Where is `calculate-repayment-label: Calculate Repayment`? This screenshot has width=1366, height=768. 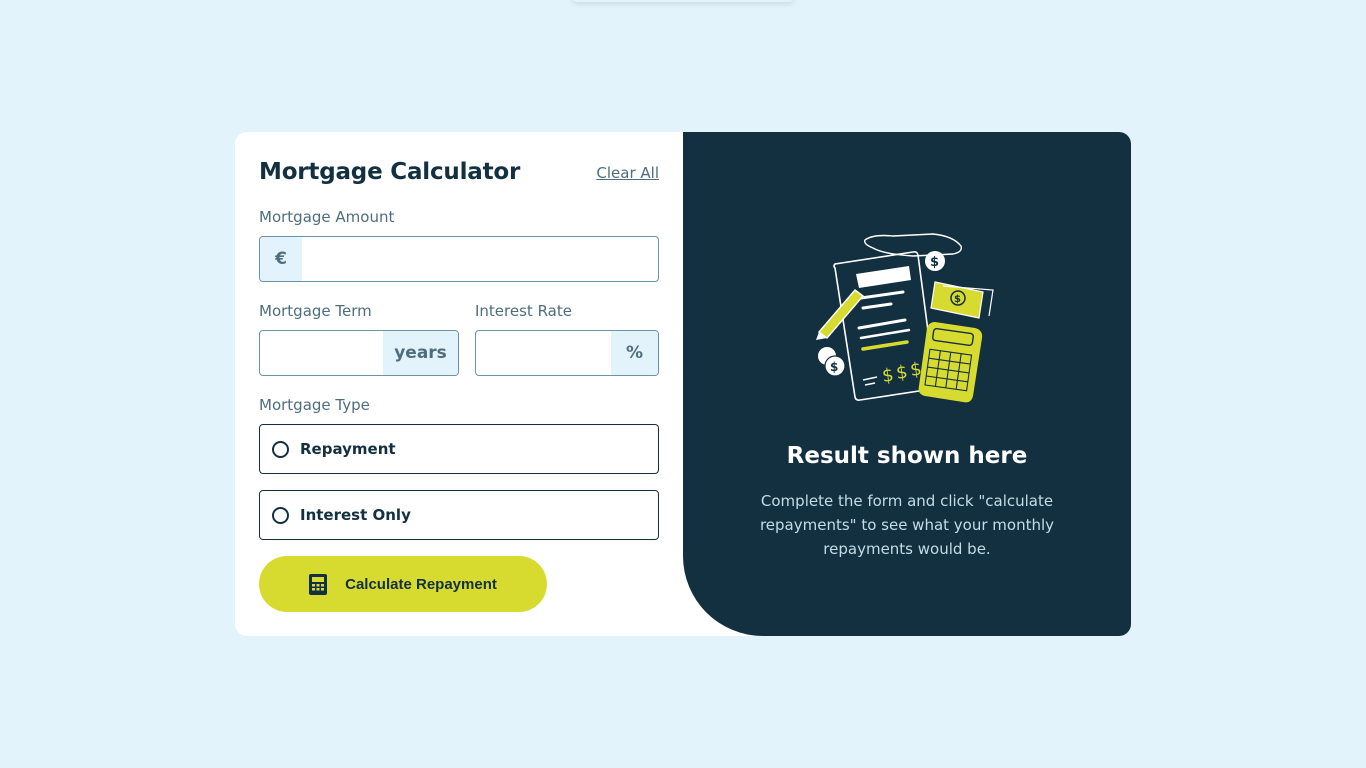
calculate-repayment-label: Calculate Repayment is located at coordinates (421, 584).